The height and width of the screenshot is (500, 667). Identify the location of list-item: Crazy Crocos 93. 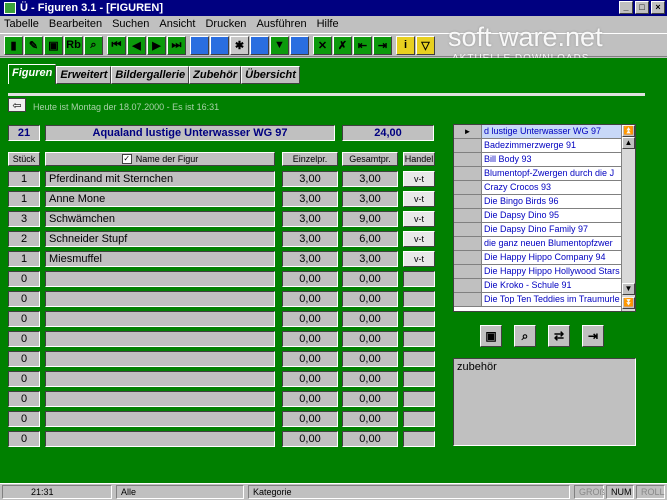
(538, 188).